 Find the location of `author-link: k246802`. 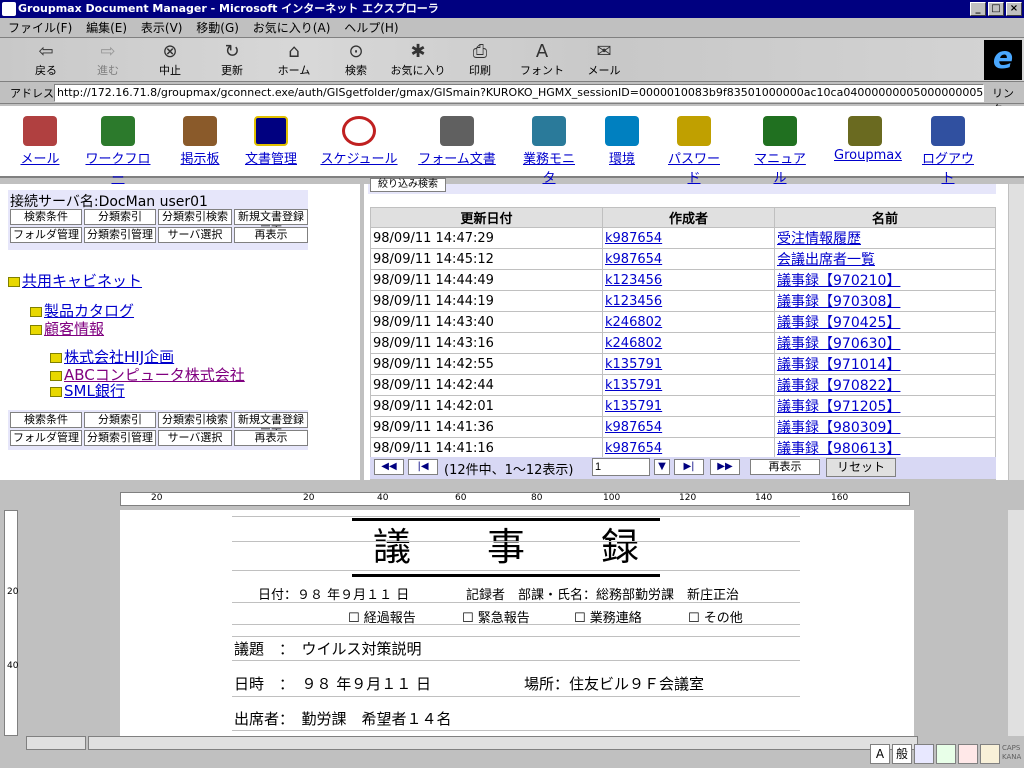

author-link: k246802 is located at coordinates (633, 322).